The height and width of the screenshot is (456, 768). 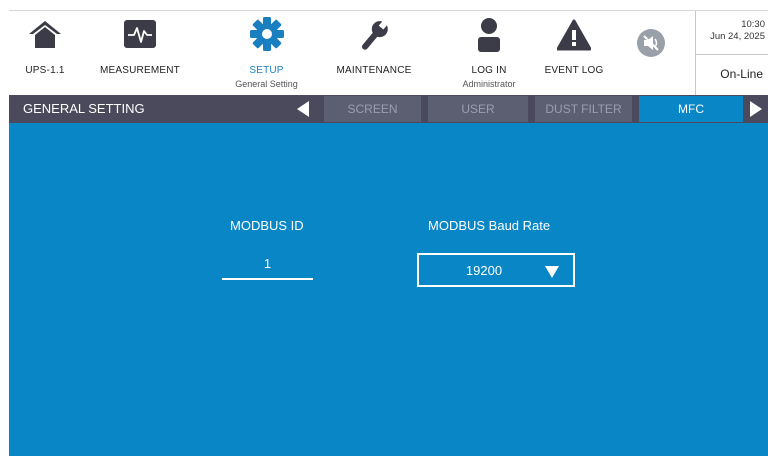 What do you see at coordinates (266, 84) in the screenshot?
I see `nav-setup-sublabel: General Setting` at bounding box center [266, 84].